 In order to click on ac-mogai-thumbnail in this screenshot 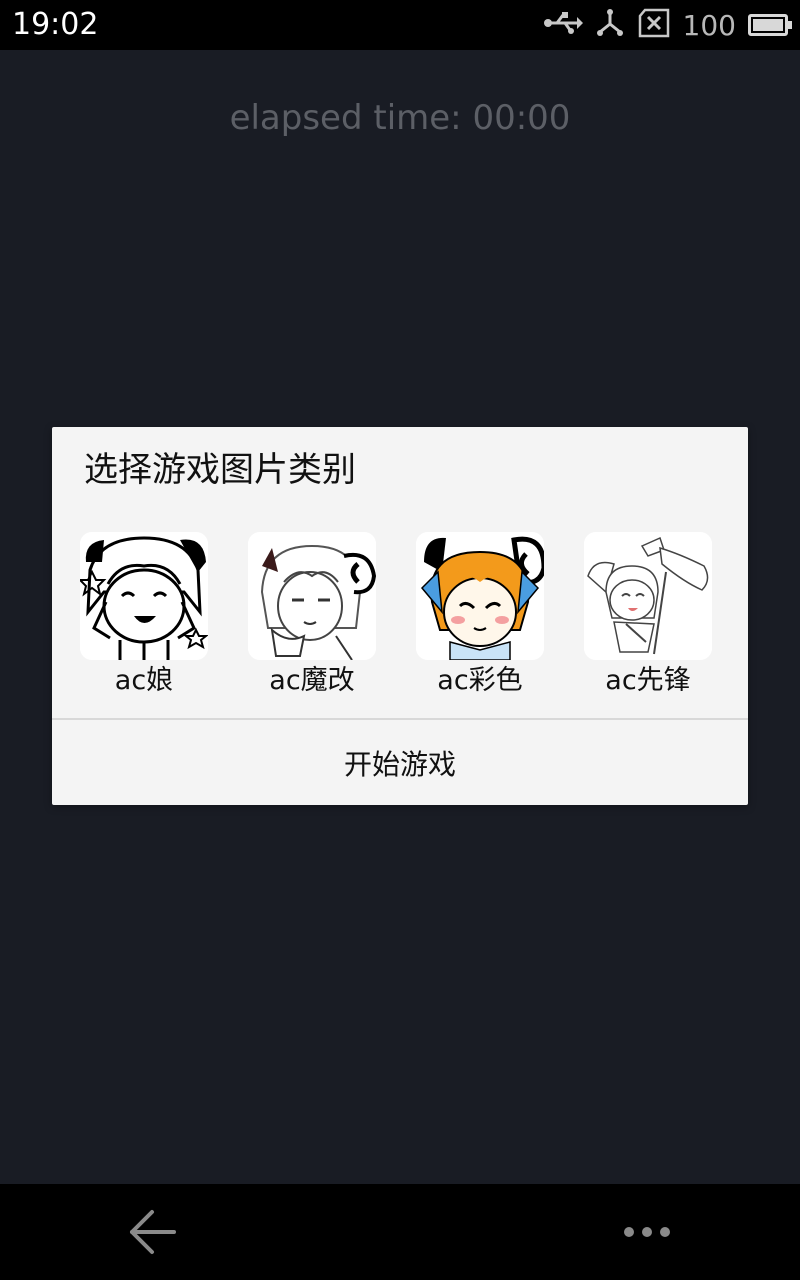, I will do `click(312, 596)`.